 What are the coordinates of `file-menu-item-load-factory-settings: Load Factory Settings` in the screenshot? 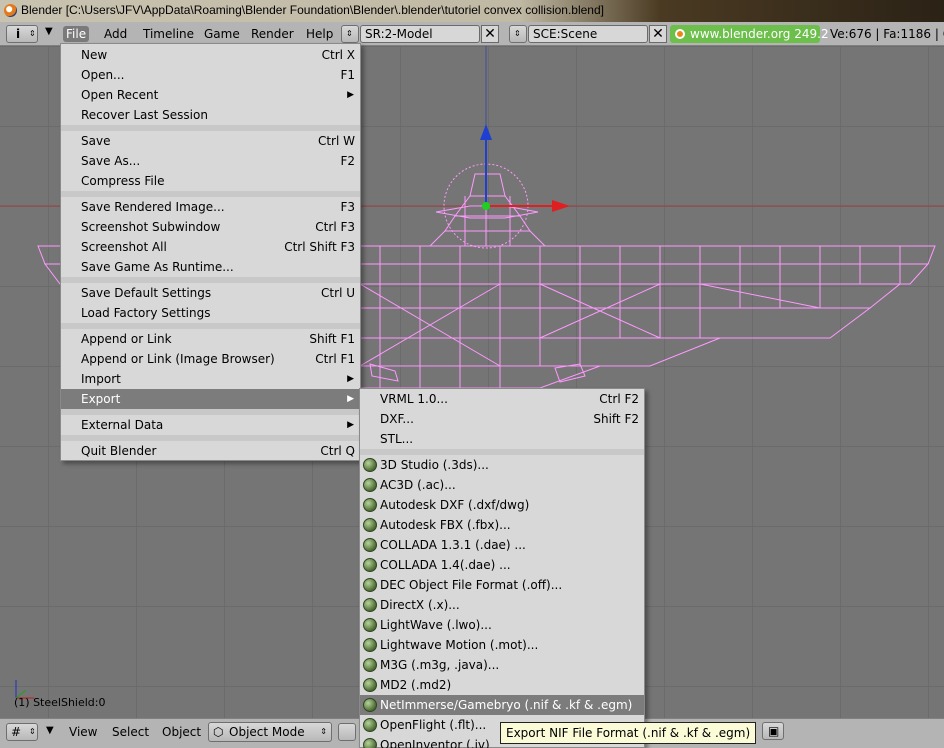 It's located at (210, 313).